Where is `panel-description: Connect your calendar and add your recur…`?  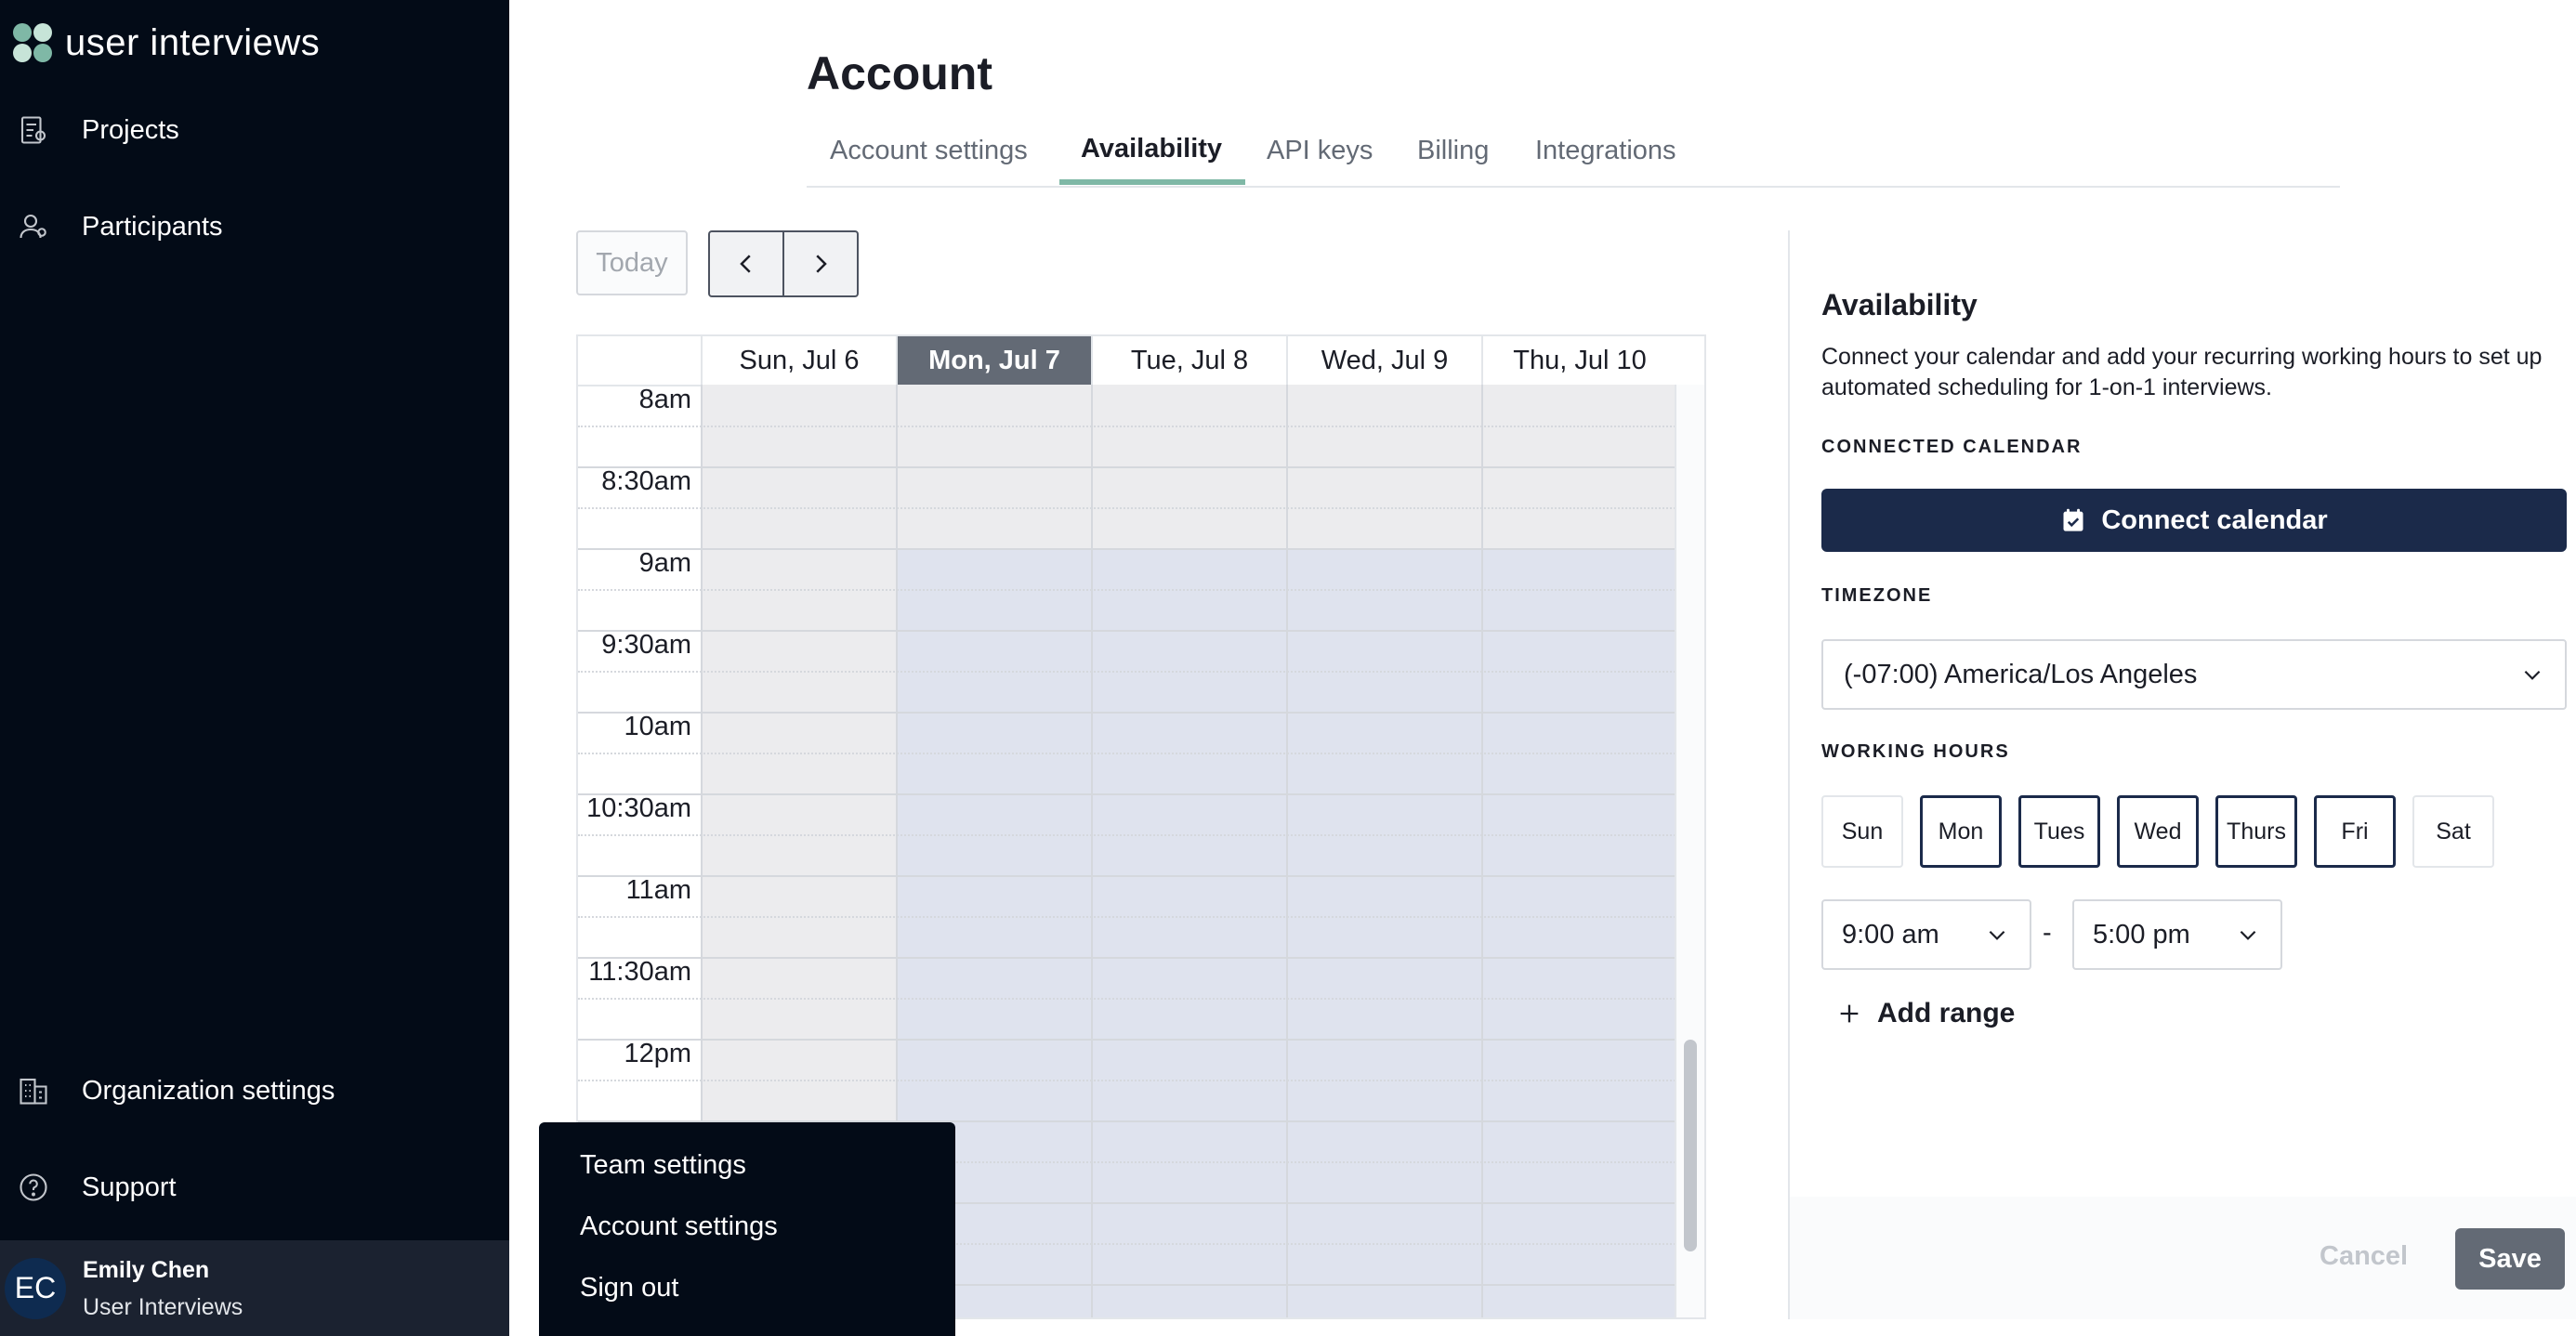 panel-description: Connect your calendar and add your recur… is located at coordinates (2182, 372).